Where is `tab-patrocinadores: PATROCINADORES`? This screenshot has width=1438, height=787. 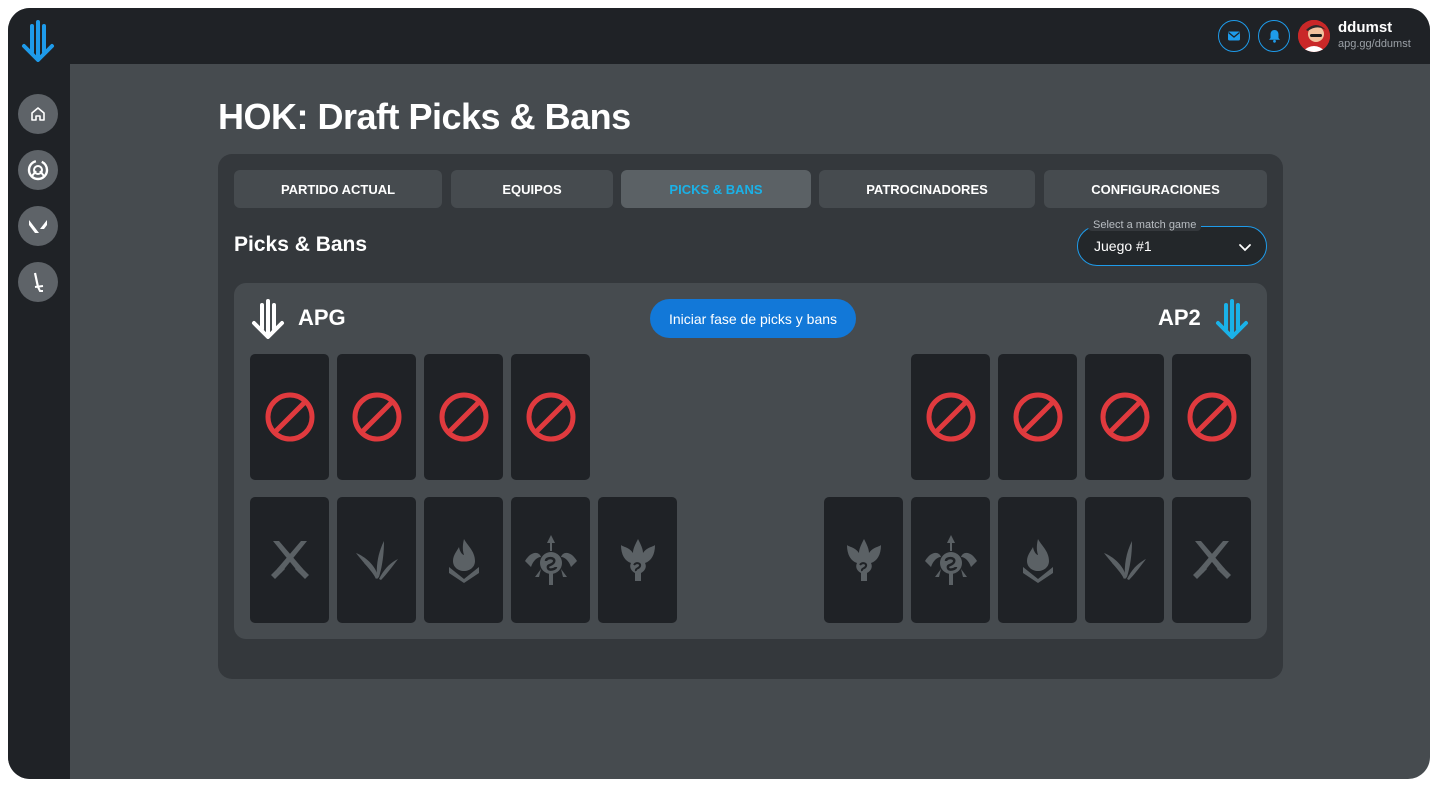 tab-patrocinadores: PATROCINADORES is located at coordinates (927, 189).